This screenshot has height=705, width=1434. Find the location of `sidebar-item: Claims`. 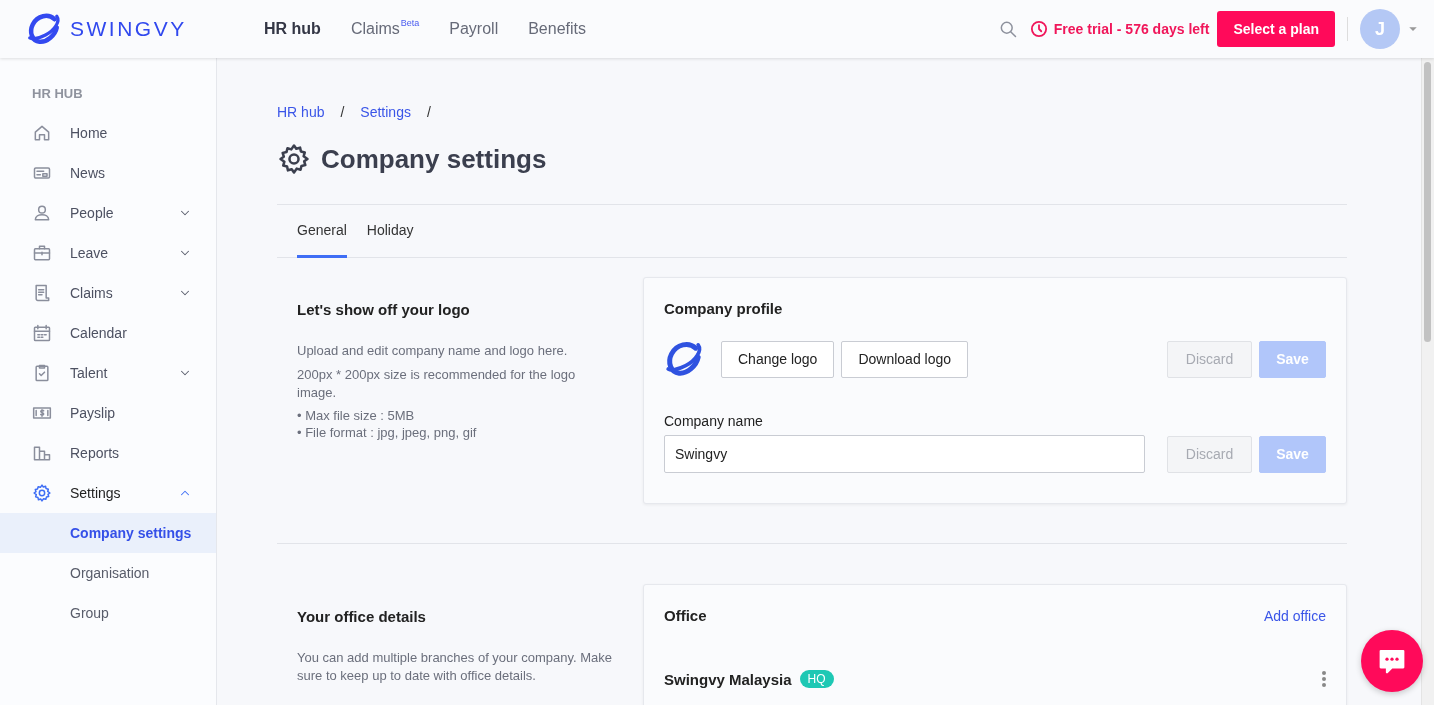

sidebar-item: Claims is located at coordinates (108, 293).